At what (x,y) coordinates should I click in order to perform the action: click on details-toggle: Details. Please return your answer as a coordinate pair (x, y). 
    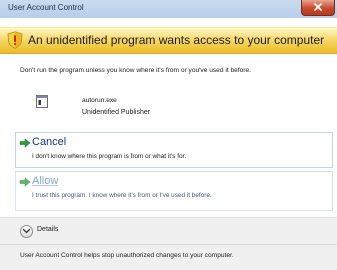
    Looking at the image, I should click on (50, 231).